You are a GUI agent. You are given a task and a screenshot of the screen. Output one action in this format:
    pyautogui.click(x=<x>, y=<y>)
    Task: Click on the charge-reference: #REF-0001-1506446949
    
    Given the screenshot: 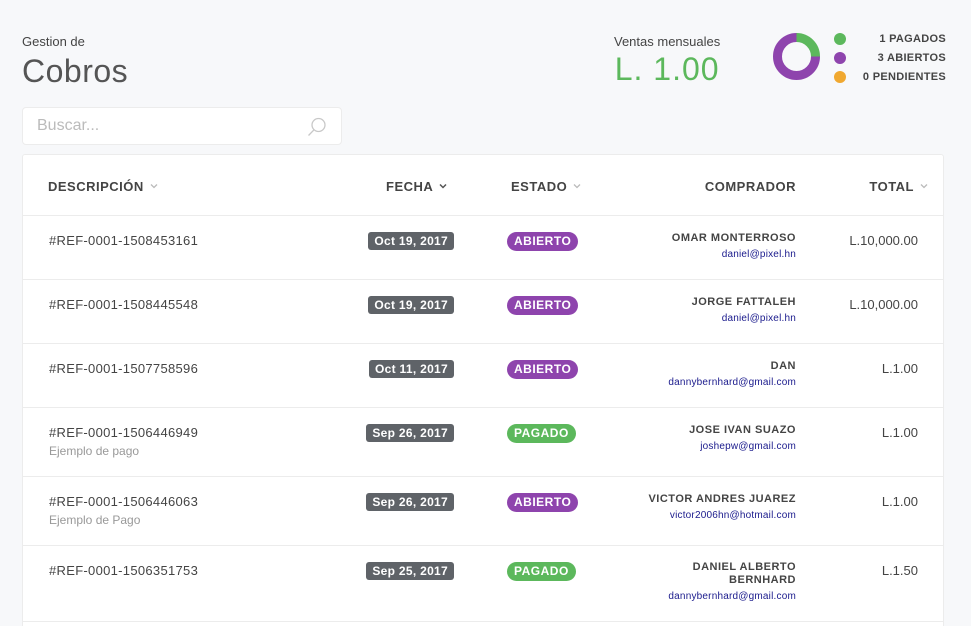 What is the action you would take?
    pyautogui.click(x=124, y=432)
    